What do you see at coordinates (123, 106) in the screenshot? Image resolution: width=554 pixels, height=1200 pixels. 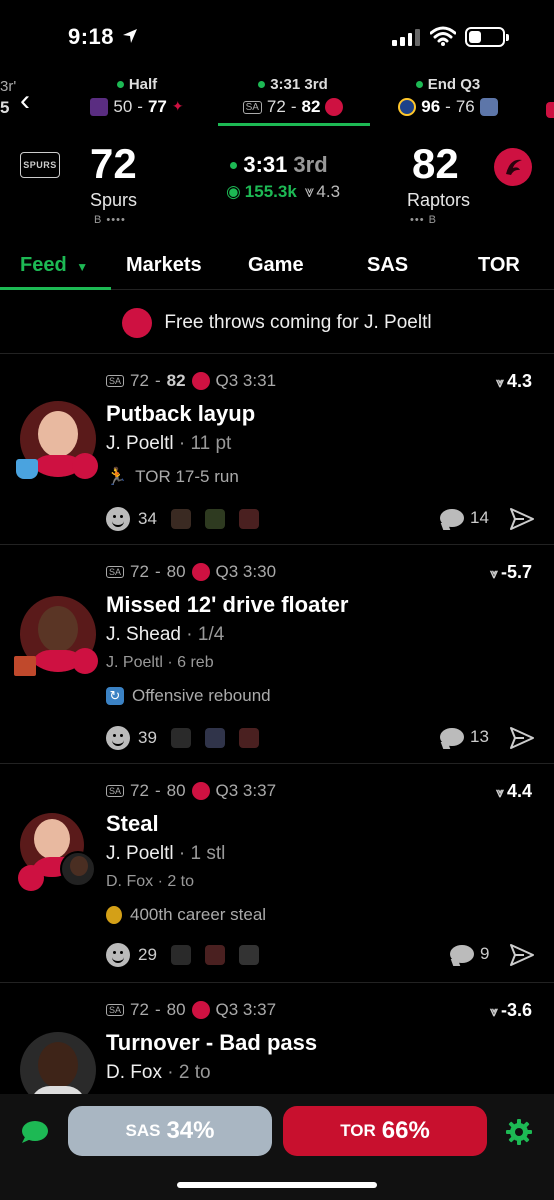 I see `away-score: 50` at bounding box center [123, 106].